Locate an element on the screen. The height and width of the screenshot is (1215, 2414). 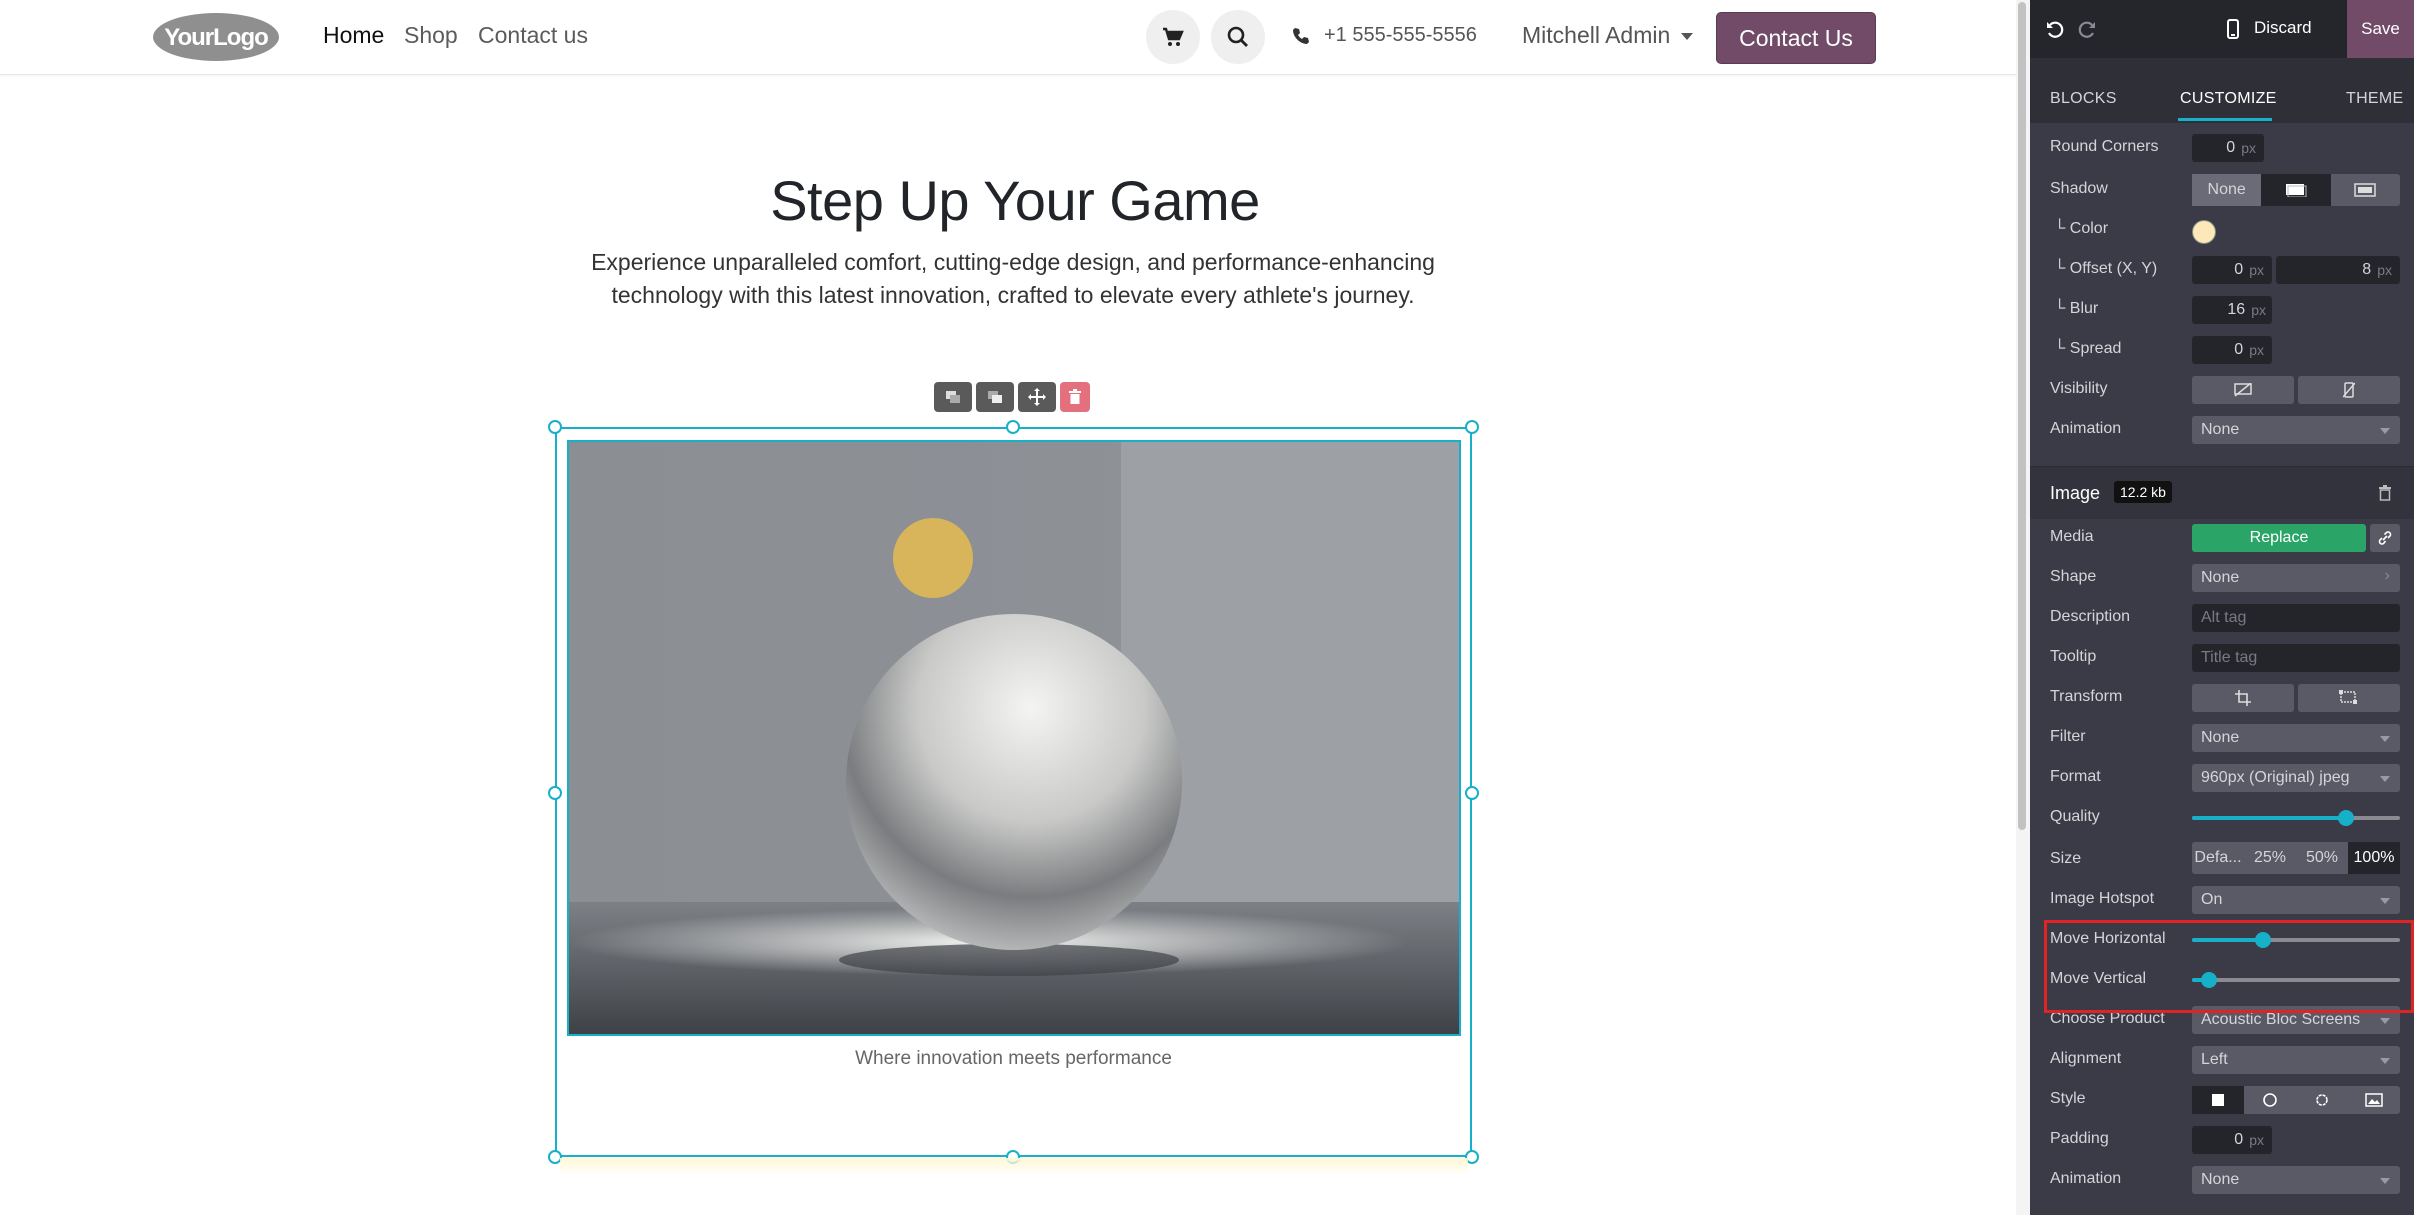
tab-blocks: BLOCKS is located at coordinates (2083, 99).